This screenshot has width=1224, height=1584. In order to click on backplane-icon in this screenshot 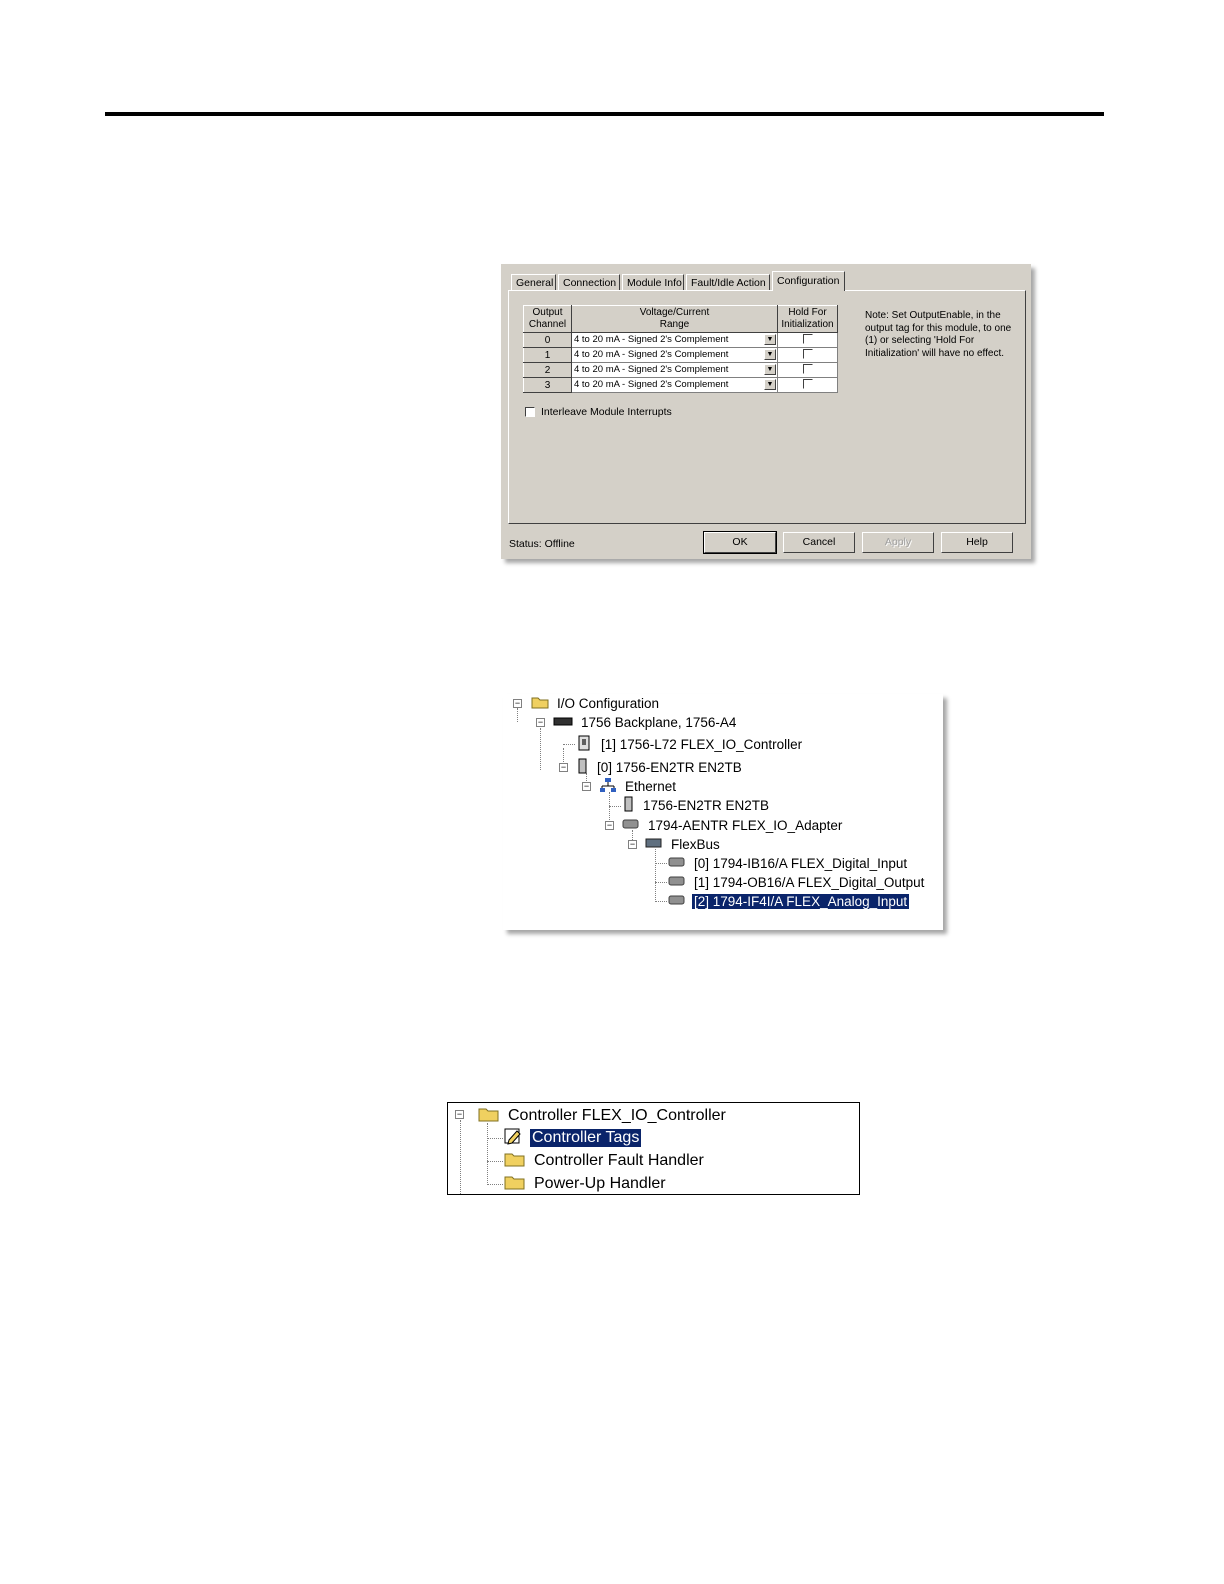, I will do `click(563, 722)`.